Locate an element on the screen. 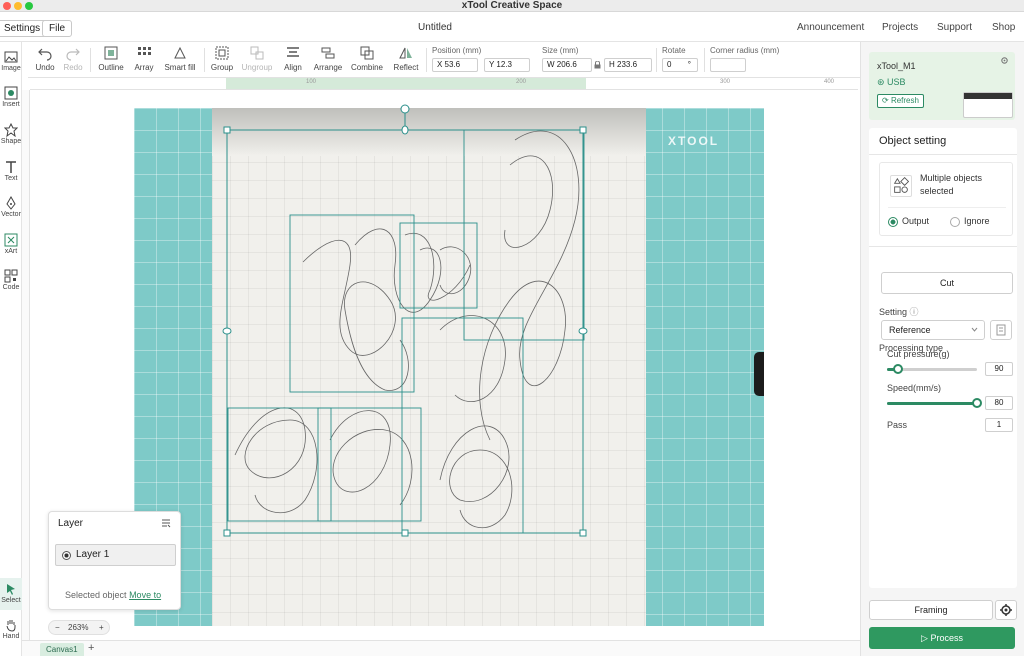 This screenshot has width=1024, height=656. add-canvas-button: + is located at coordinates (91, 648).